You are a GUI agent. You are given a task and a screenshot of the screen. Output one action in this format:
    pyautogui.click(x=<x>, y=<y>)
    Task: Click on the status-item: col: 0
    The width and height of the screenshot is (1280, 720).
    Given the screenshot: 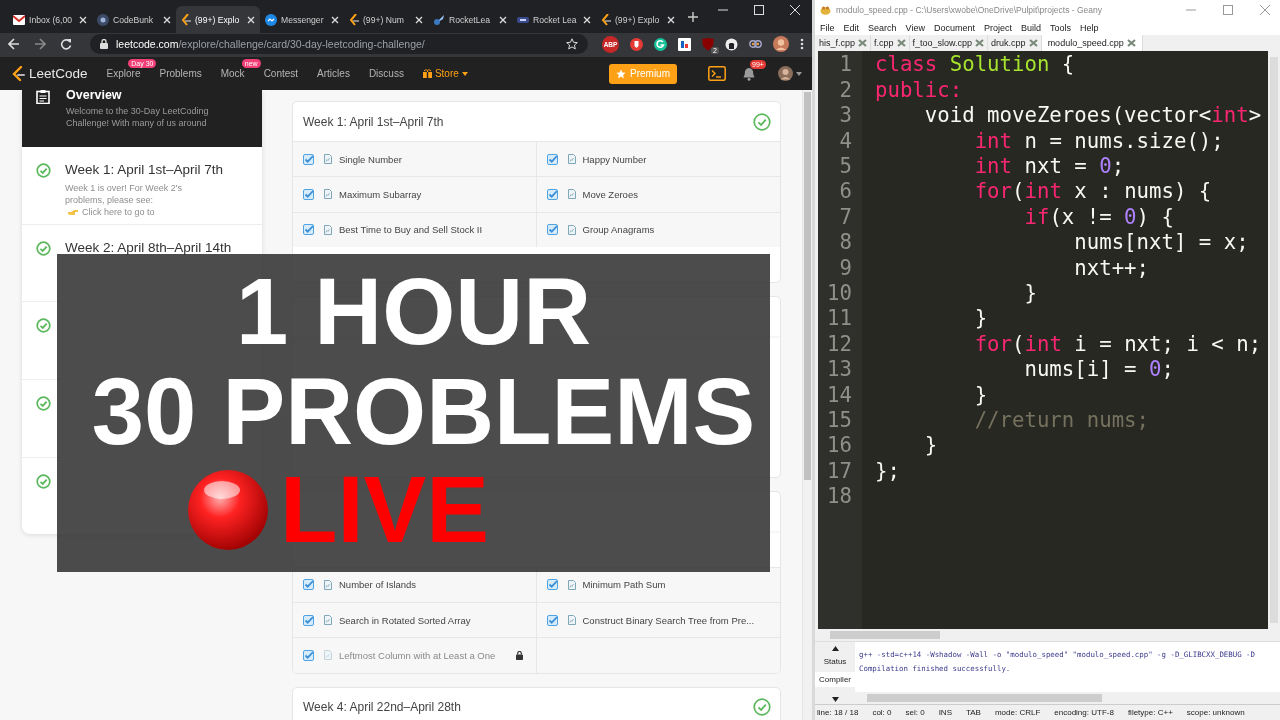 What is the action you would take?
    pyautogui.click(x=882, y=713)
    